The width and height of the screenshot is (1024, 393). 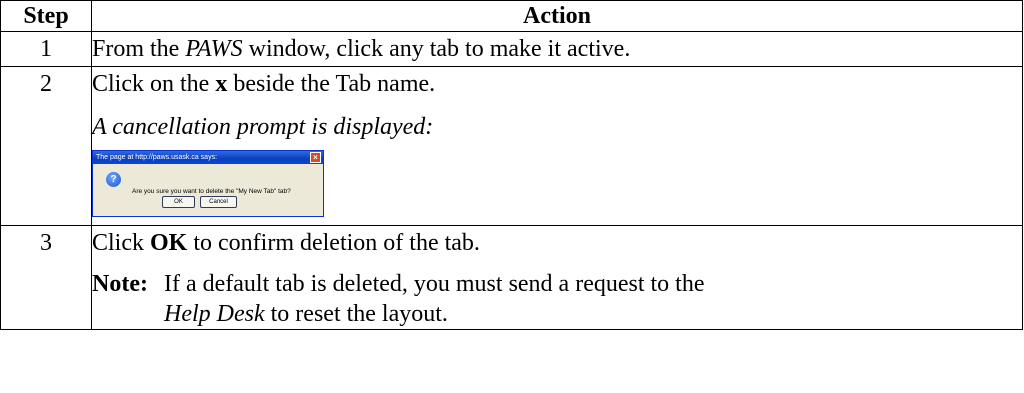 What do you see at coordinates (46, 277) in the screenshot?
I see `step-number: 3` at bounding box center [46, 277].